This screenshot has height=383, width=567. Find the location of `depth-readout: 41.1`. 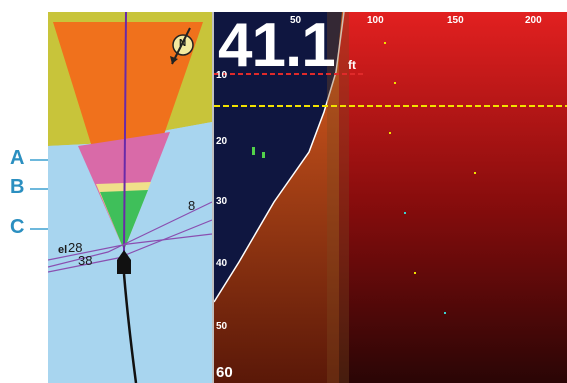

depth-readout: 41.1 is located at coordinates (277, 46).